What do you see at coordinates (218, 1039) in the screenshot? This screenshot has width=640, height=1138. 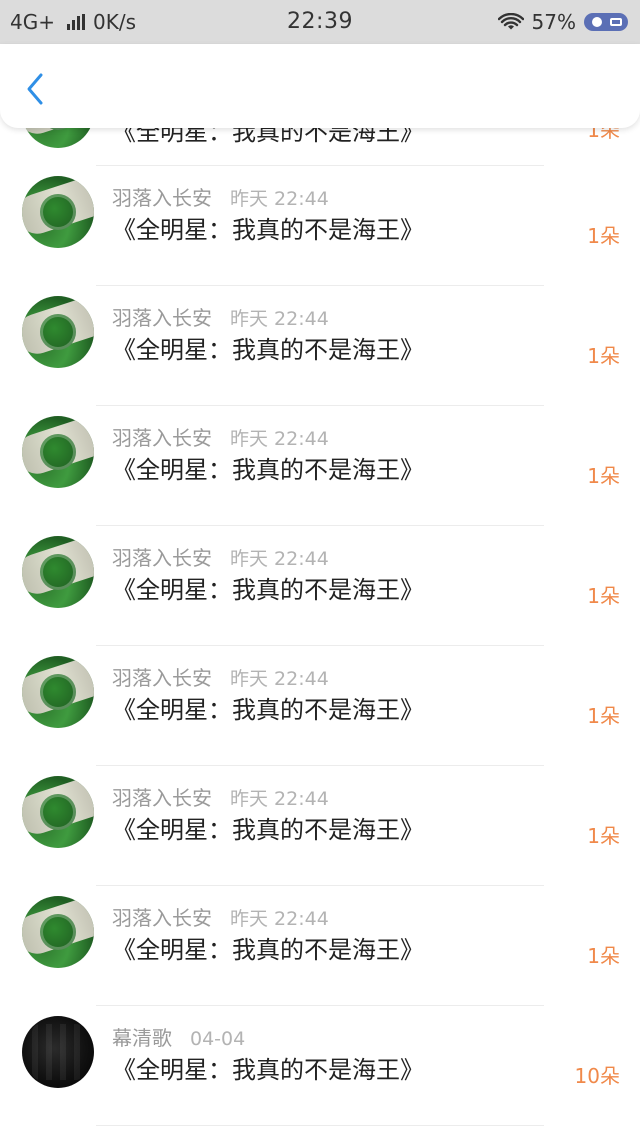 I see `timestamp: 04-04` at bounding box center [218, 1039].